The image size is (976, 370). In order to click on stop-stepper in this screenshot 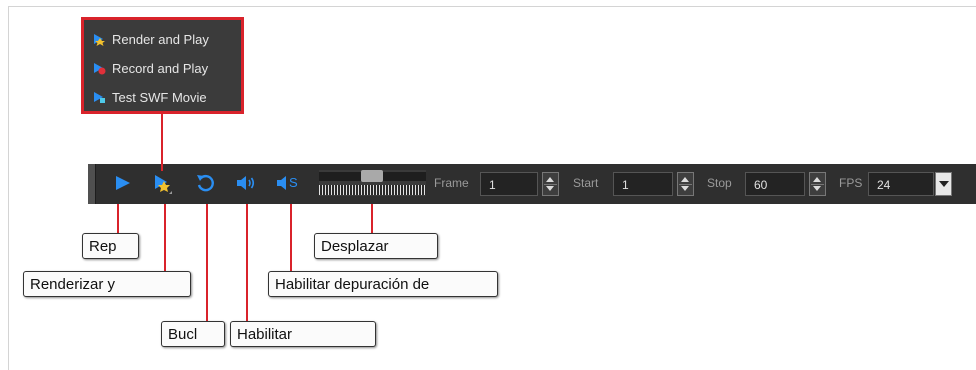, I will do `click(817, 184)`.